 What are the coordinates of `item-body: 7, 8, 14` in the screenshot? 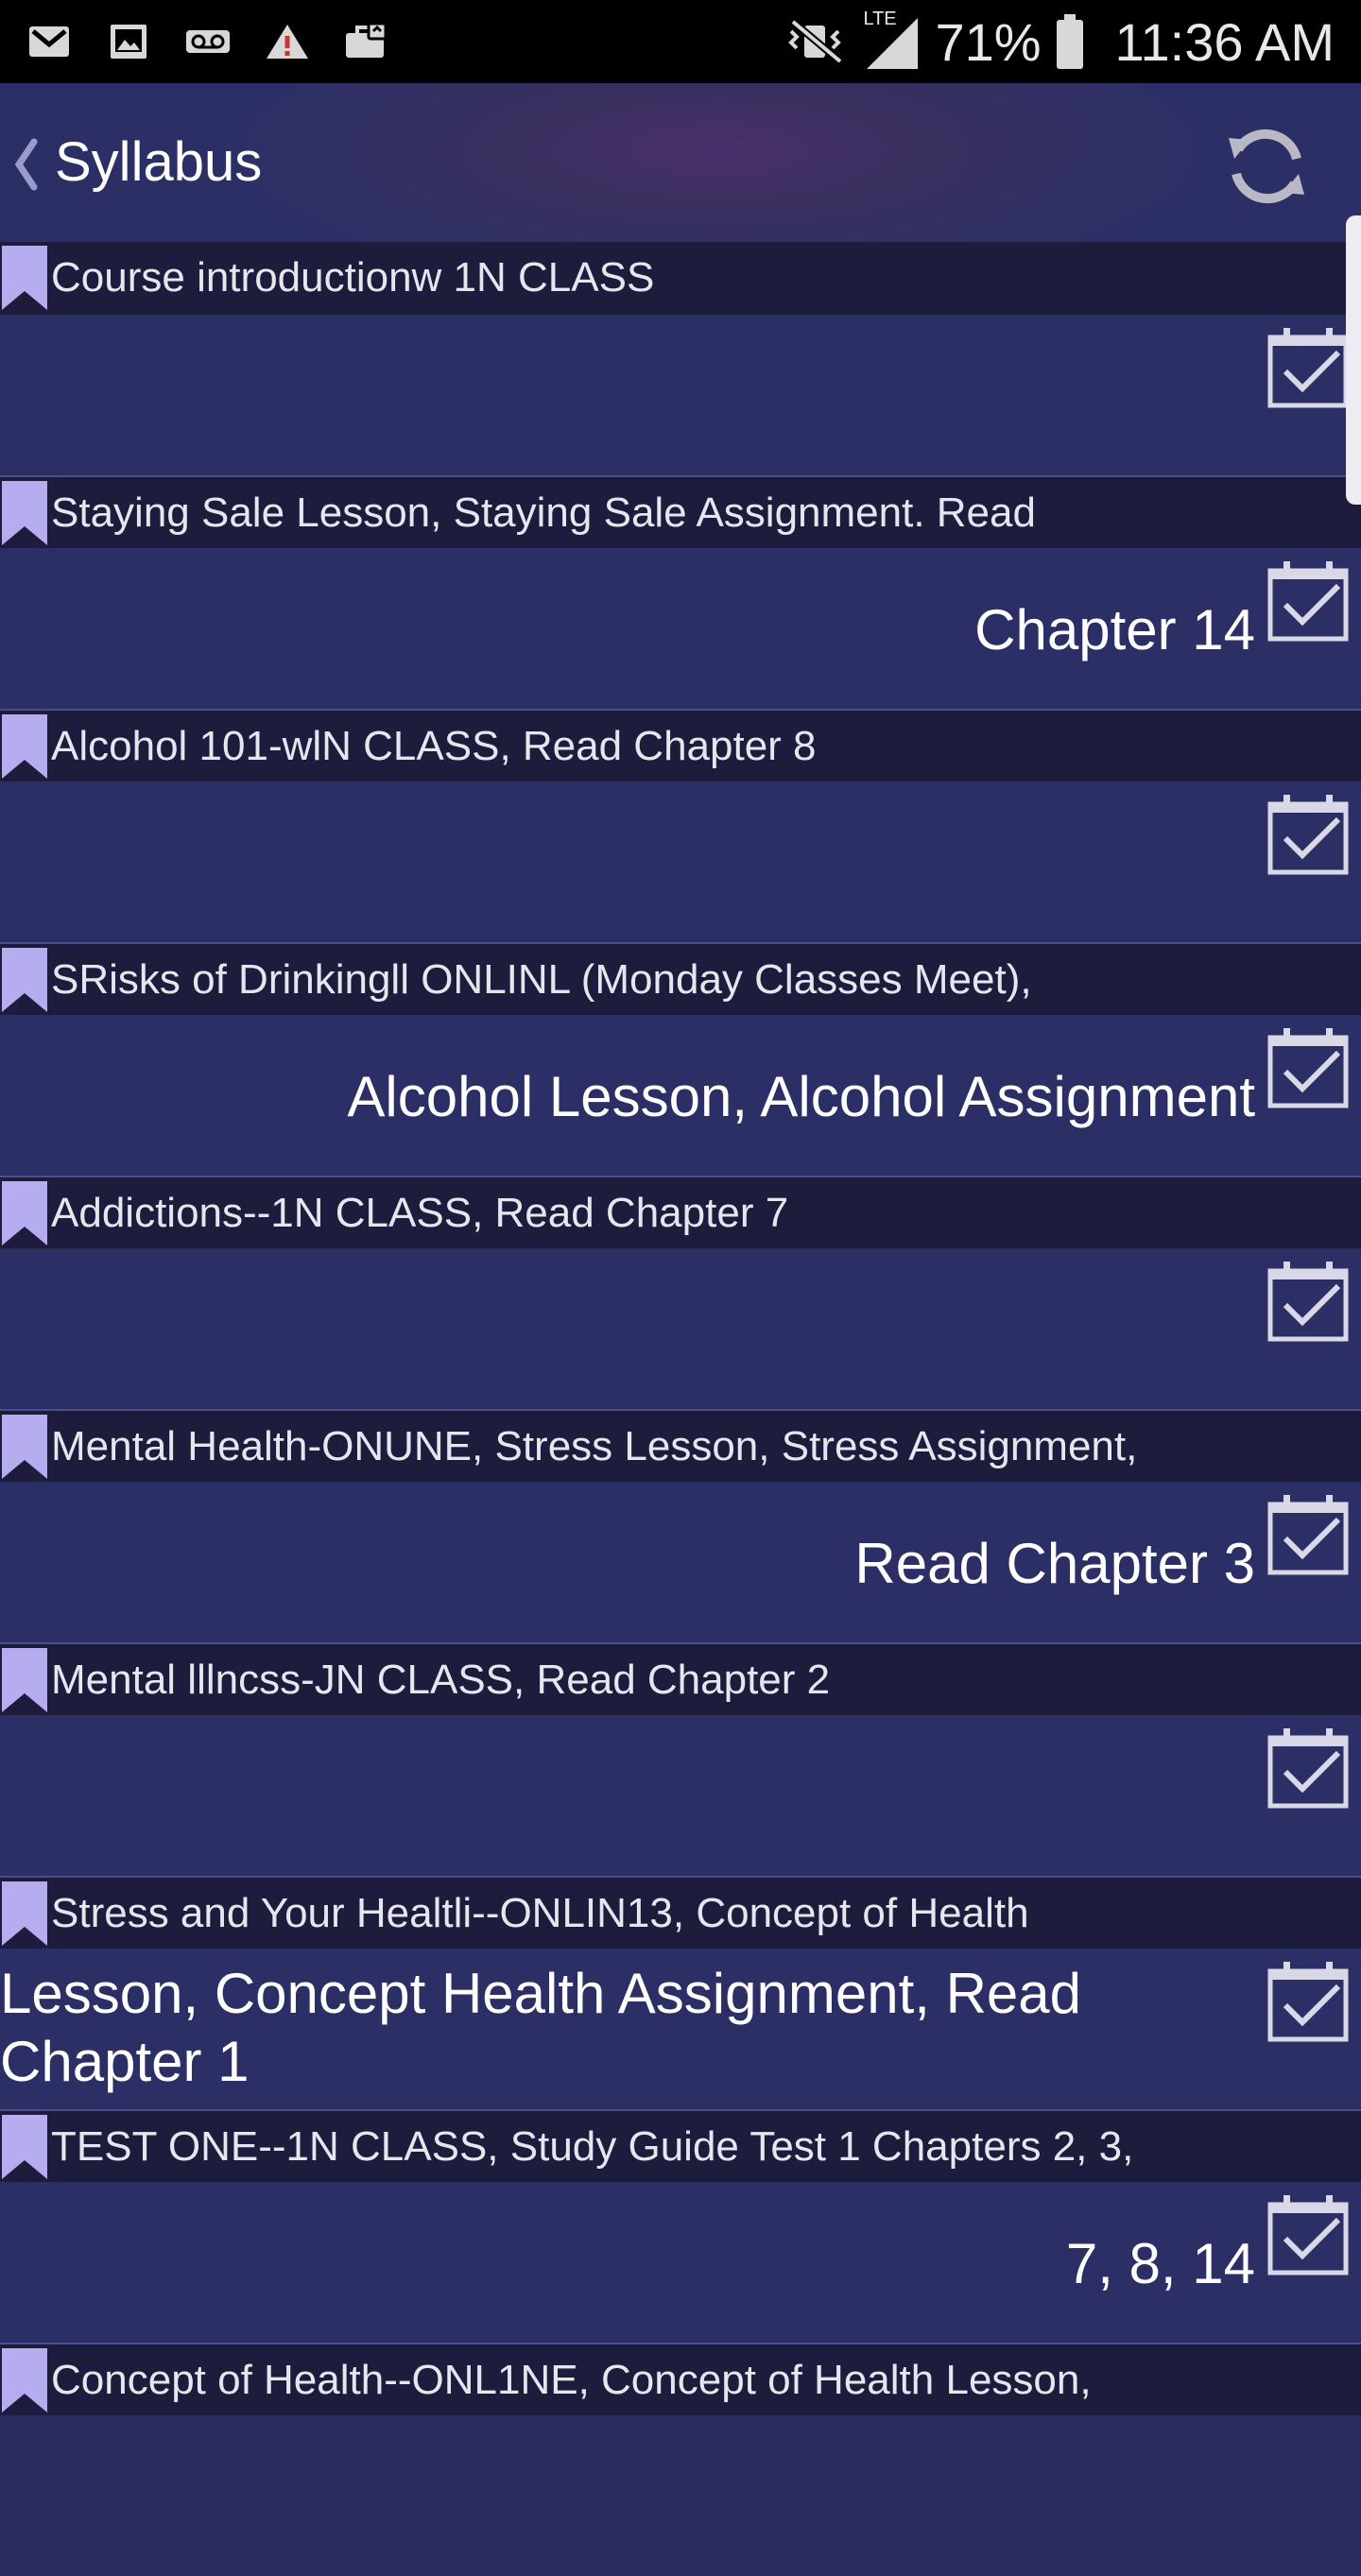 It's located at (680, 2262).